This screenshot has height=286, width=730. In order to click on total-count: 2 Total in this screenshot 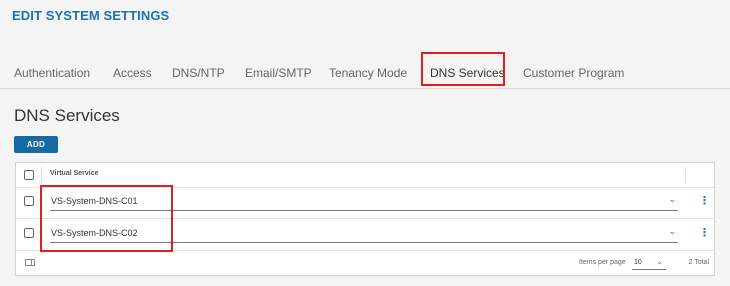, I will do `click(699, 262)`.